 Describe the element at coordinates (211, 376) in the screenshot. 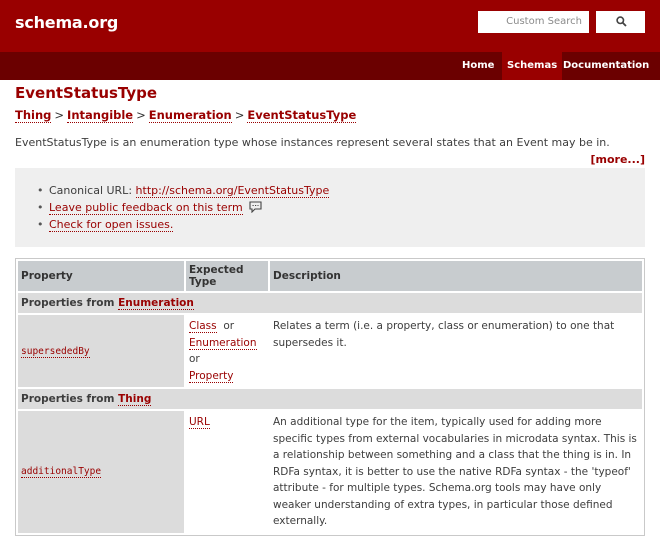

I see `type-link-property: Property` at that location.